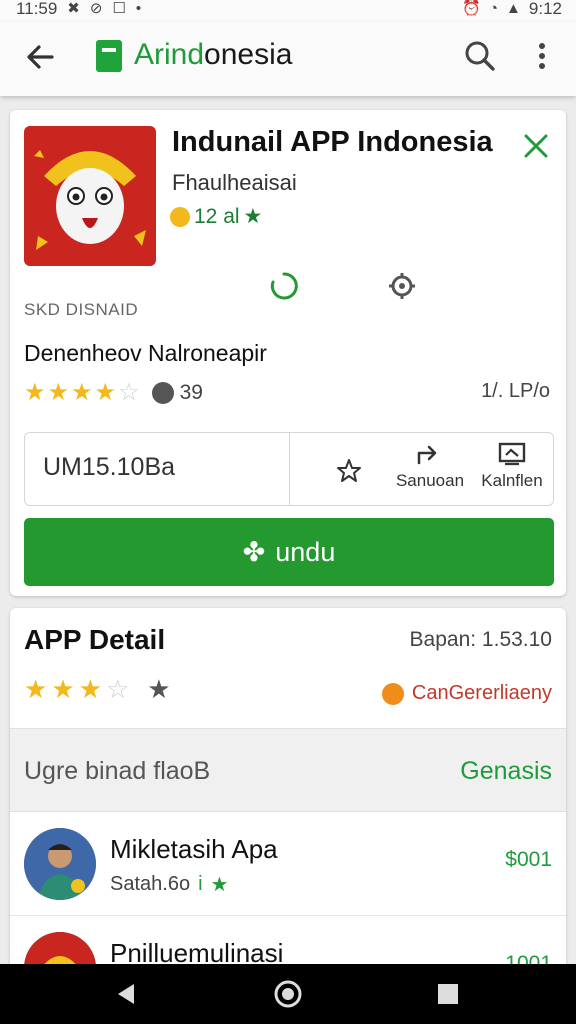 The image size is (576, 1024). What do you see at coordinates (159, 689) in the screenshot?
I see `dark-star-icon: ★` at bounding box center [159, 689].